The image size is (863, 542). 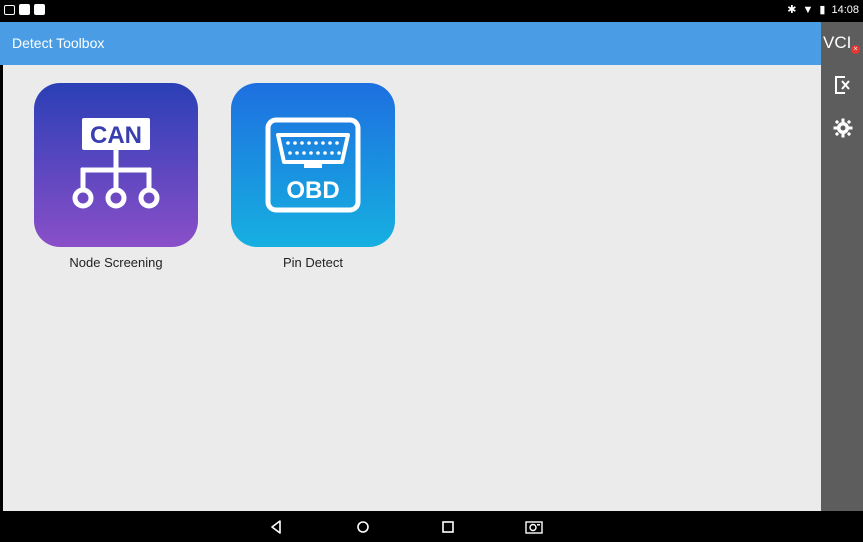 I want to click on recents-button, so click(x=448, y=527).